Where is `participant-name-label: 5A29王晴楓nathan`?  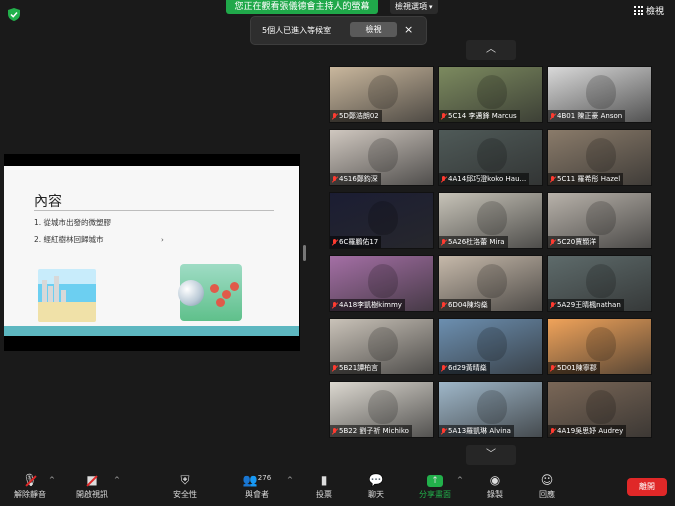
participant-name-label: 5A29王晴楓nathan is located at coordinates (586, 305).